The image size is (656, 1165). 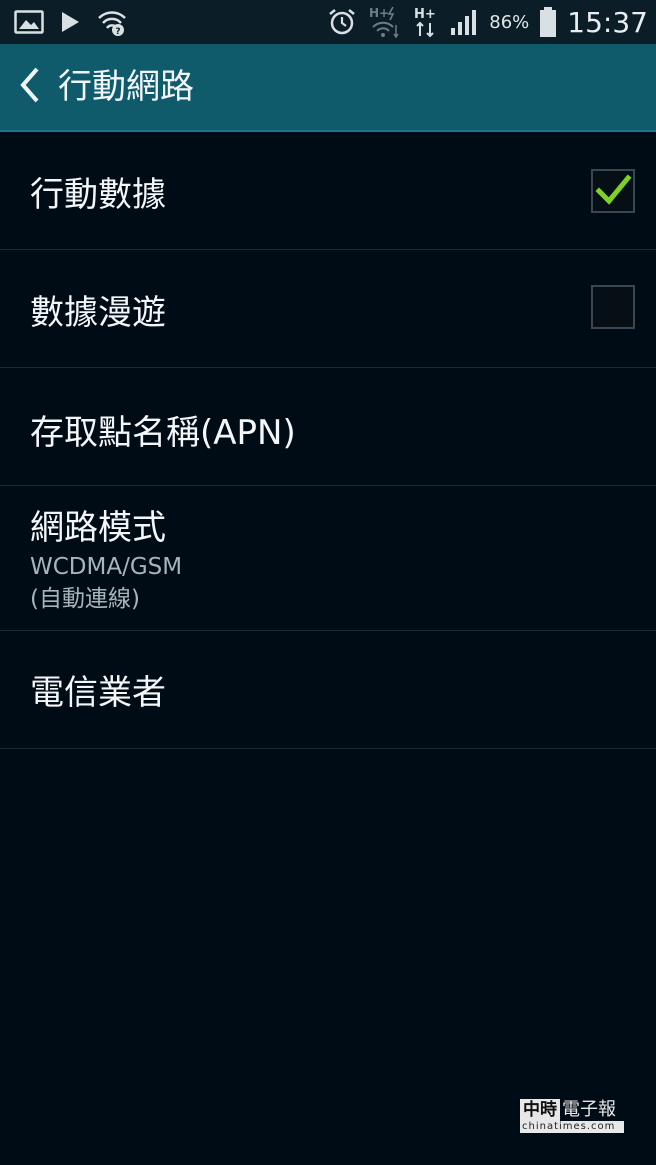 What do you see at coordinates (464, 22) in the screenshot?
I see `signal-icon` at bounding box center [464, 22].